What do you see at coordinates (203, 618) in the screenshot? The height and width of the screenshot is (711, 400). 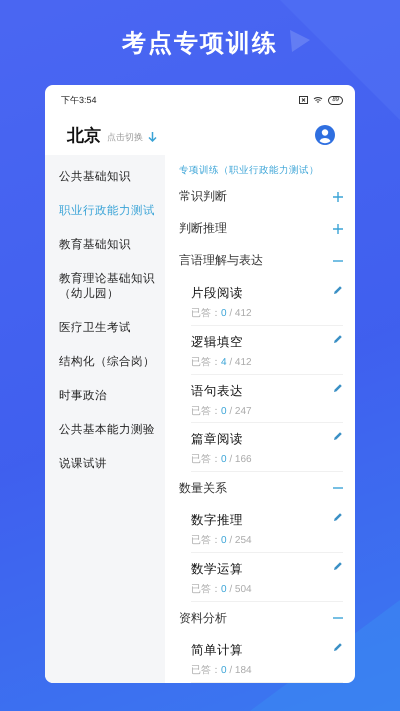 I see `category-title: 资料分析` at bounding box center [203, 618].